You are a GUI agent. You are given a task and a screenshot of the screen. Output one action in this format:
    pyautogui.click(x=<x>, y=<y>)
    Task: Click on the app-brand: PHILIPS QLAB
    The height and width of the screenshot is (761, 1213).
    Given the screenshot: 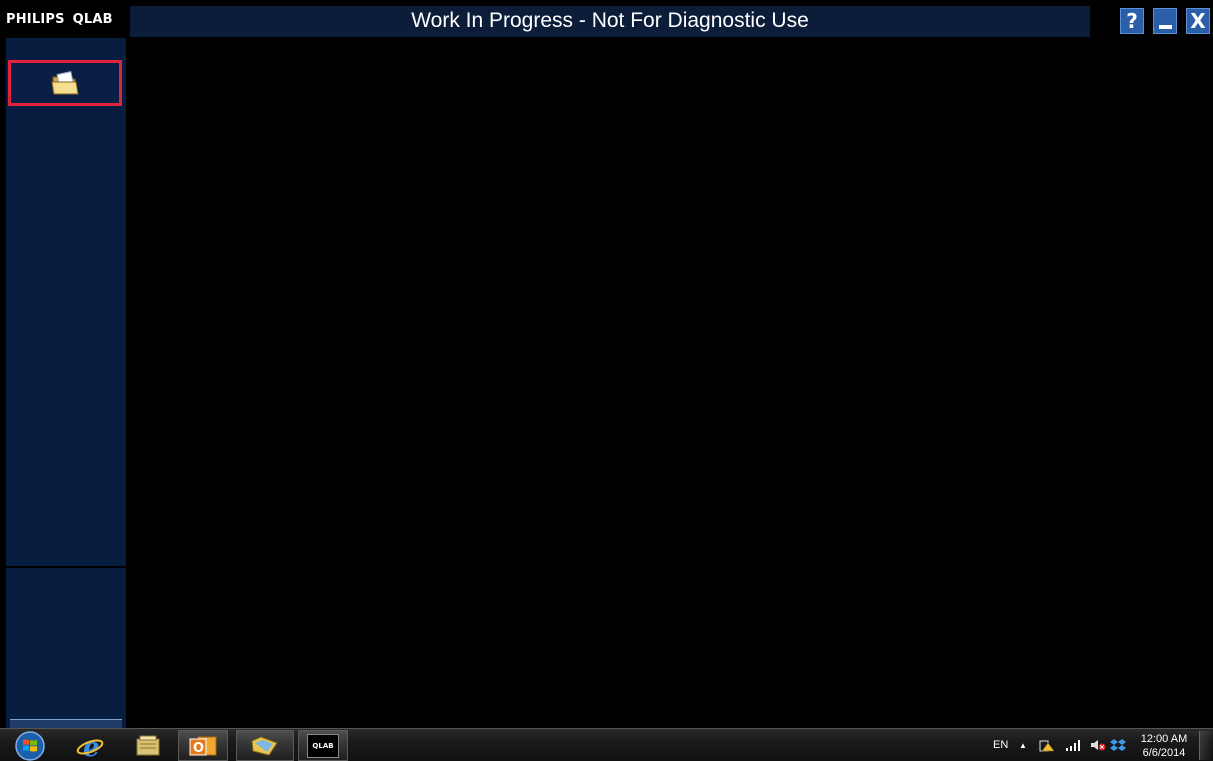 What is the action you would take?
    pyautogui.click(x=67, y=19)
    